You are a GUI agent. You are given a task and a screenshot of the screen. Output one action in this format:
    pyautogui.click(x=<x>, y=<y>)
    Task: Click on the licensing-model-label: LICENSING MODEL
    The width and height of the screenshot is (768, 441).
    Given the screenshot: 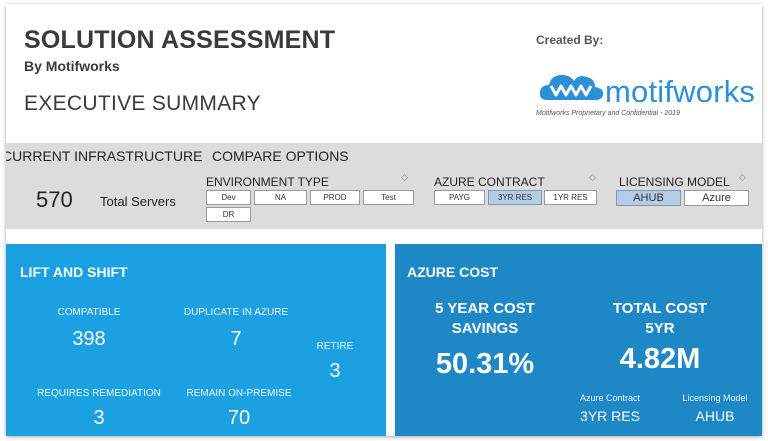 What is the action you would take?
    pyautogui.click(x=674, y=182)
    